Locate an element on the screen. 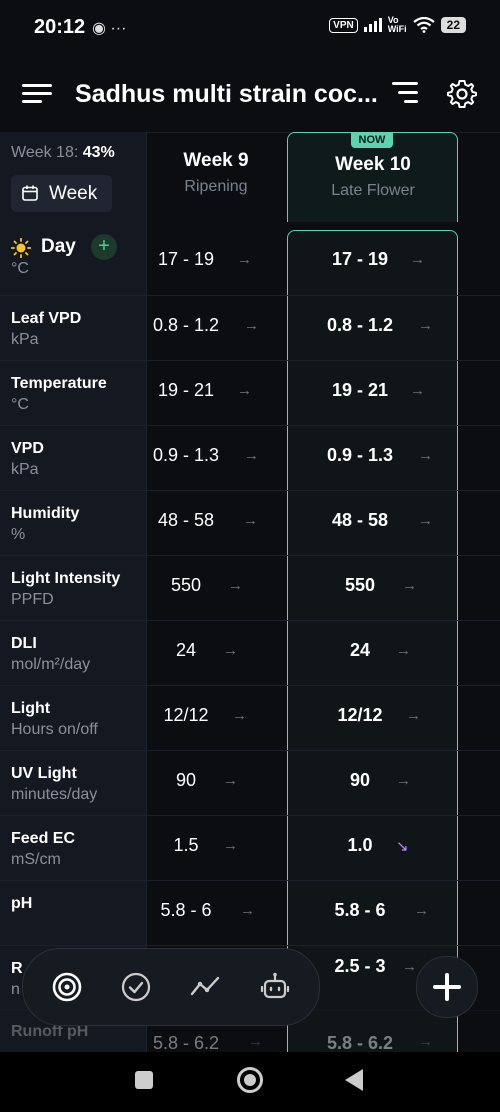 Image resolution: width=500 pixels, height=1112 pixels. table-row: Light Hours on/off 12/12 → 12/12 → is located at coordinates (250, 718).